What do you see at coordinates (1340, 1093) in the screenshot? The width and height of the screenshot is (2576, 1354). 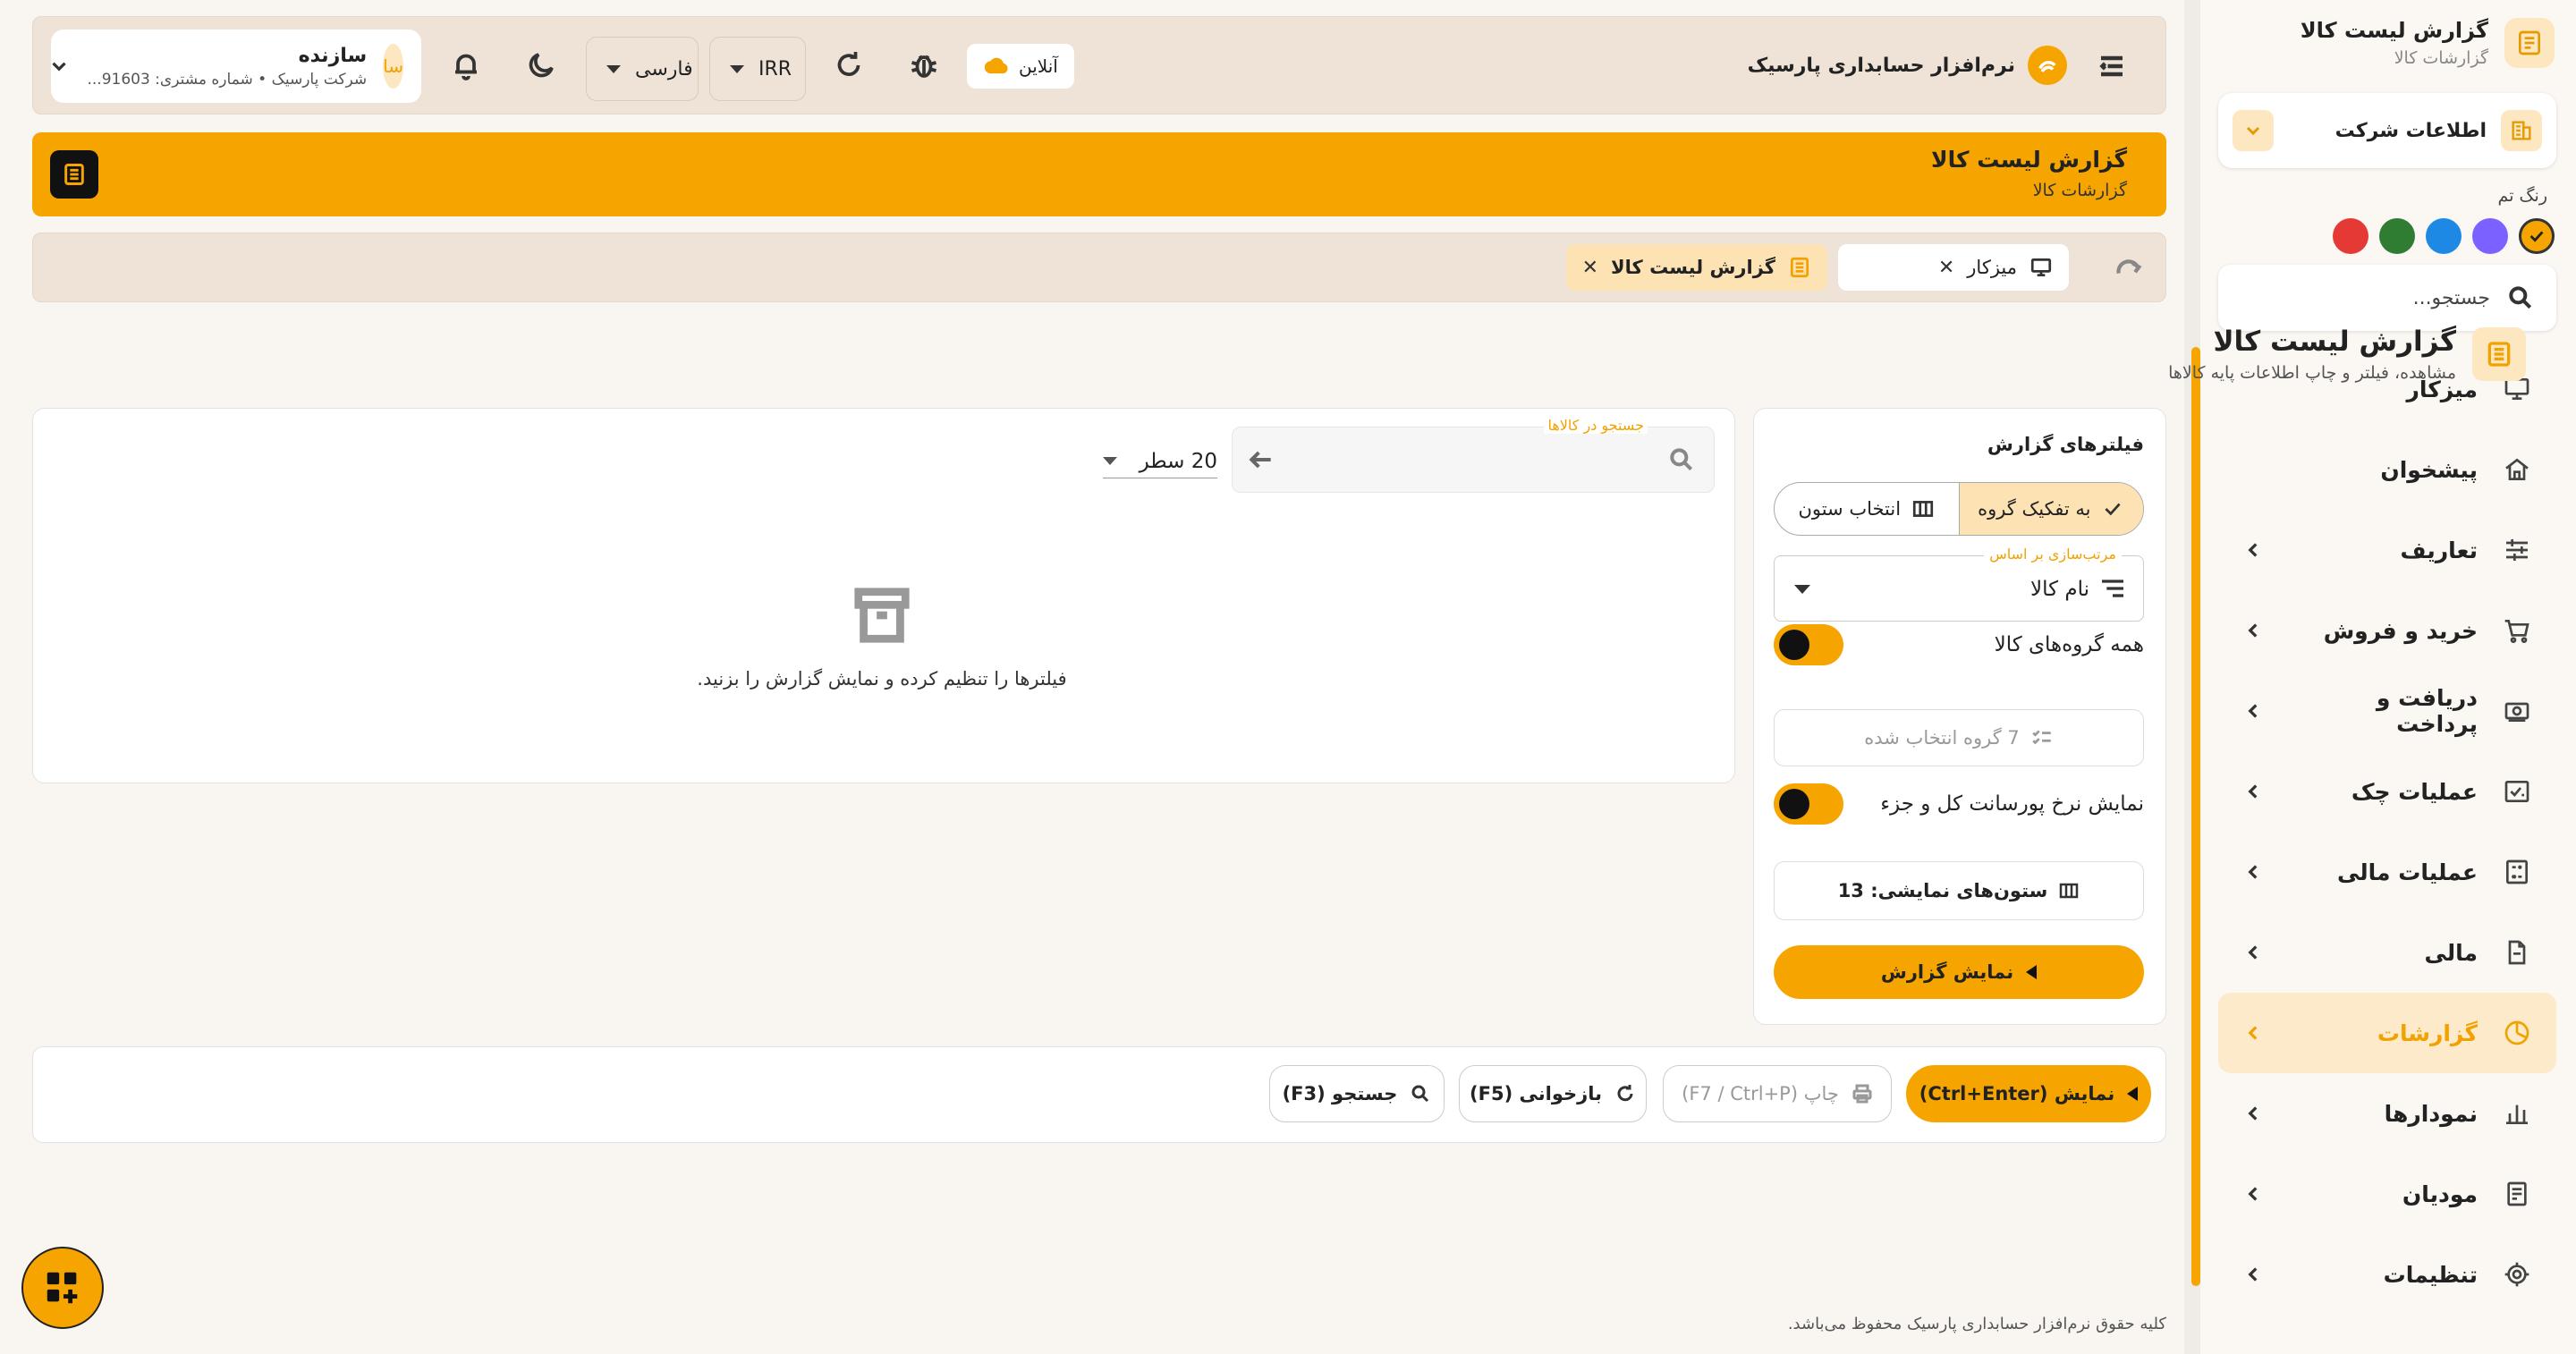 I see `search-button-label: جستجو (F3)` at bounding box center [1340, 1093].